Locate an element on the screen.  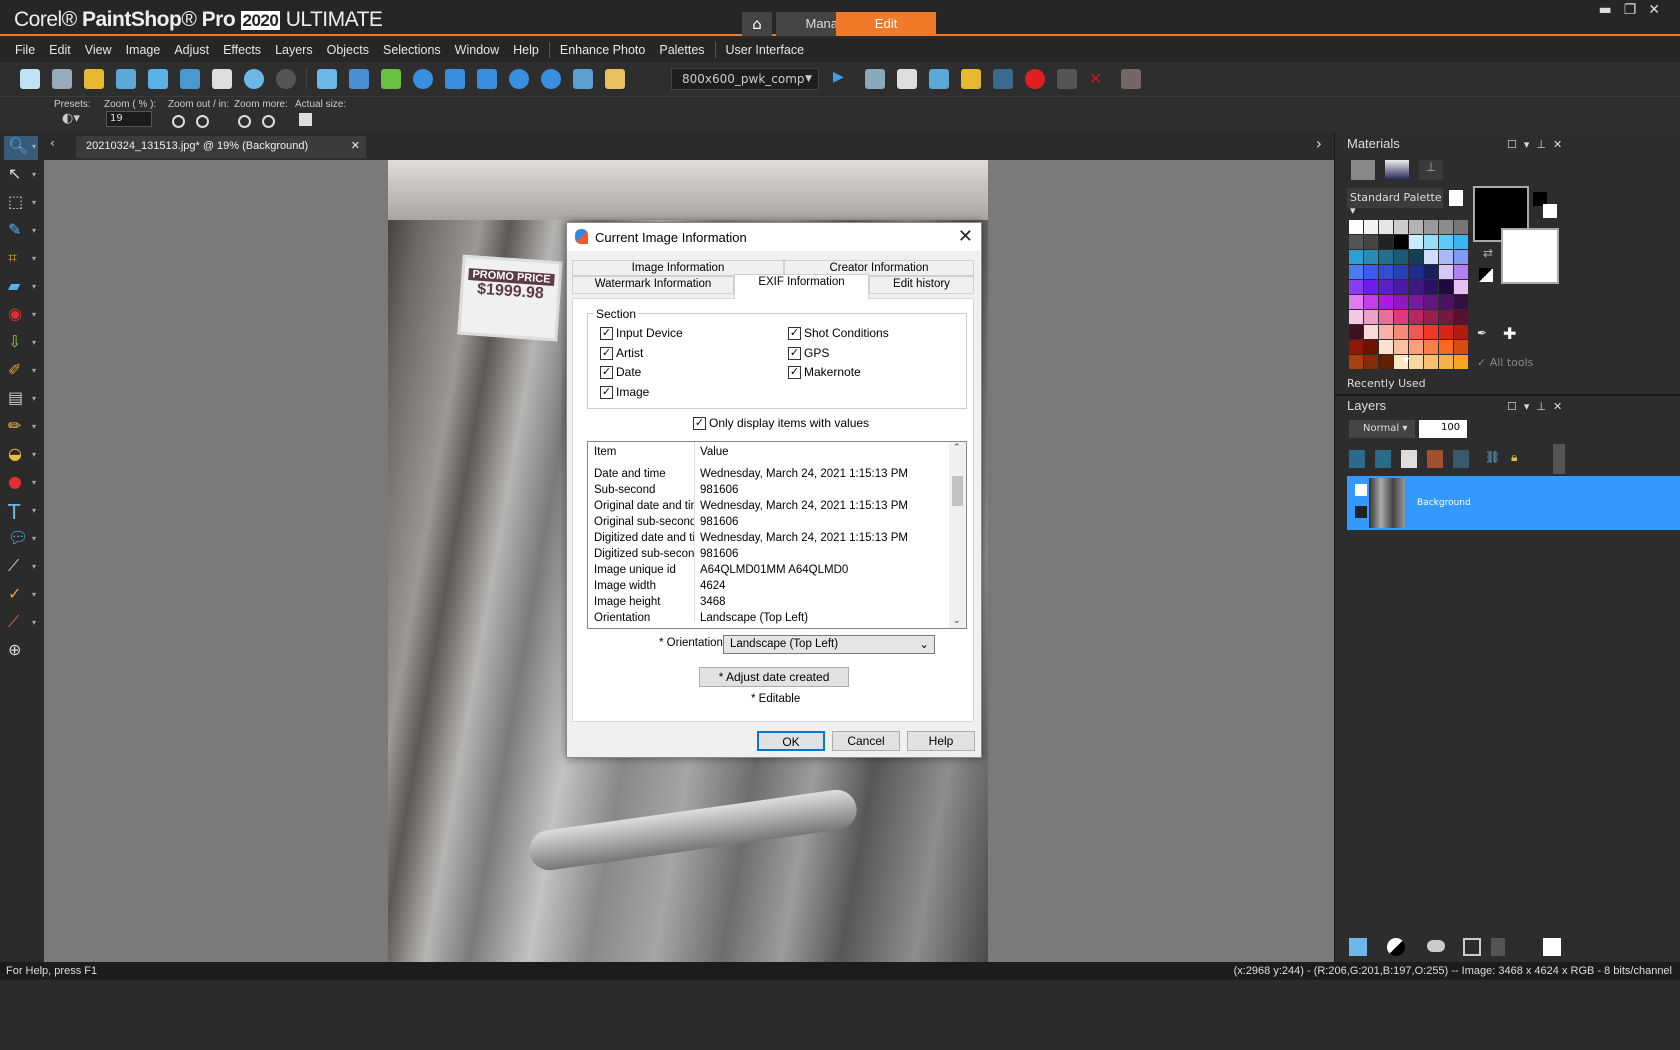
zoom-more-in-icon is located at coordinates (268, 121).